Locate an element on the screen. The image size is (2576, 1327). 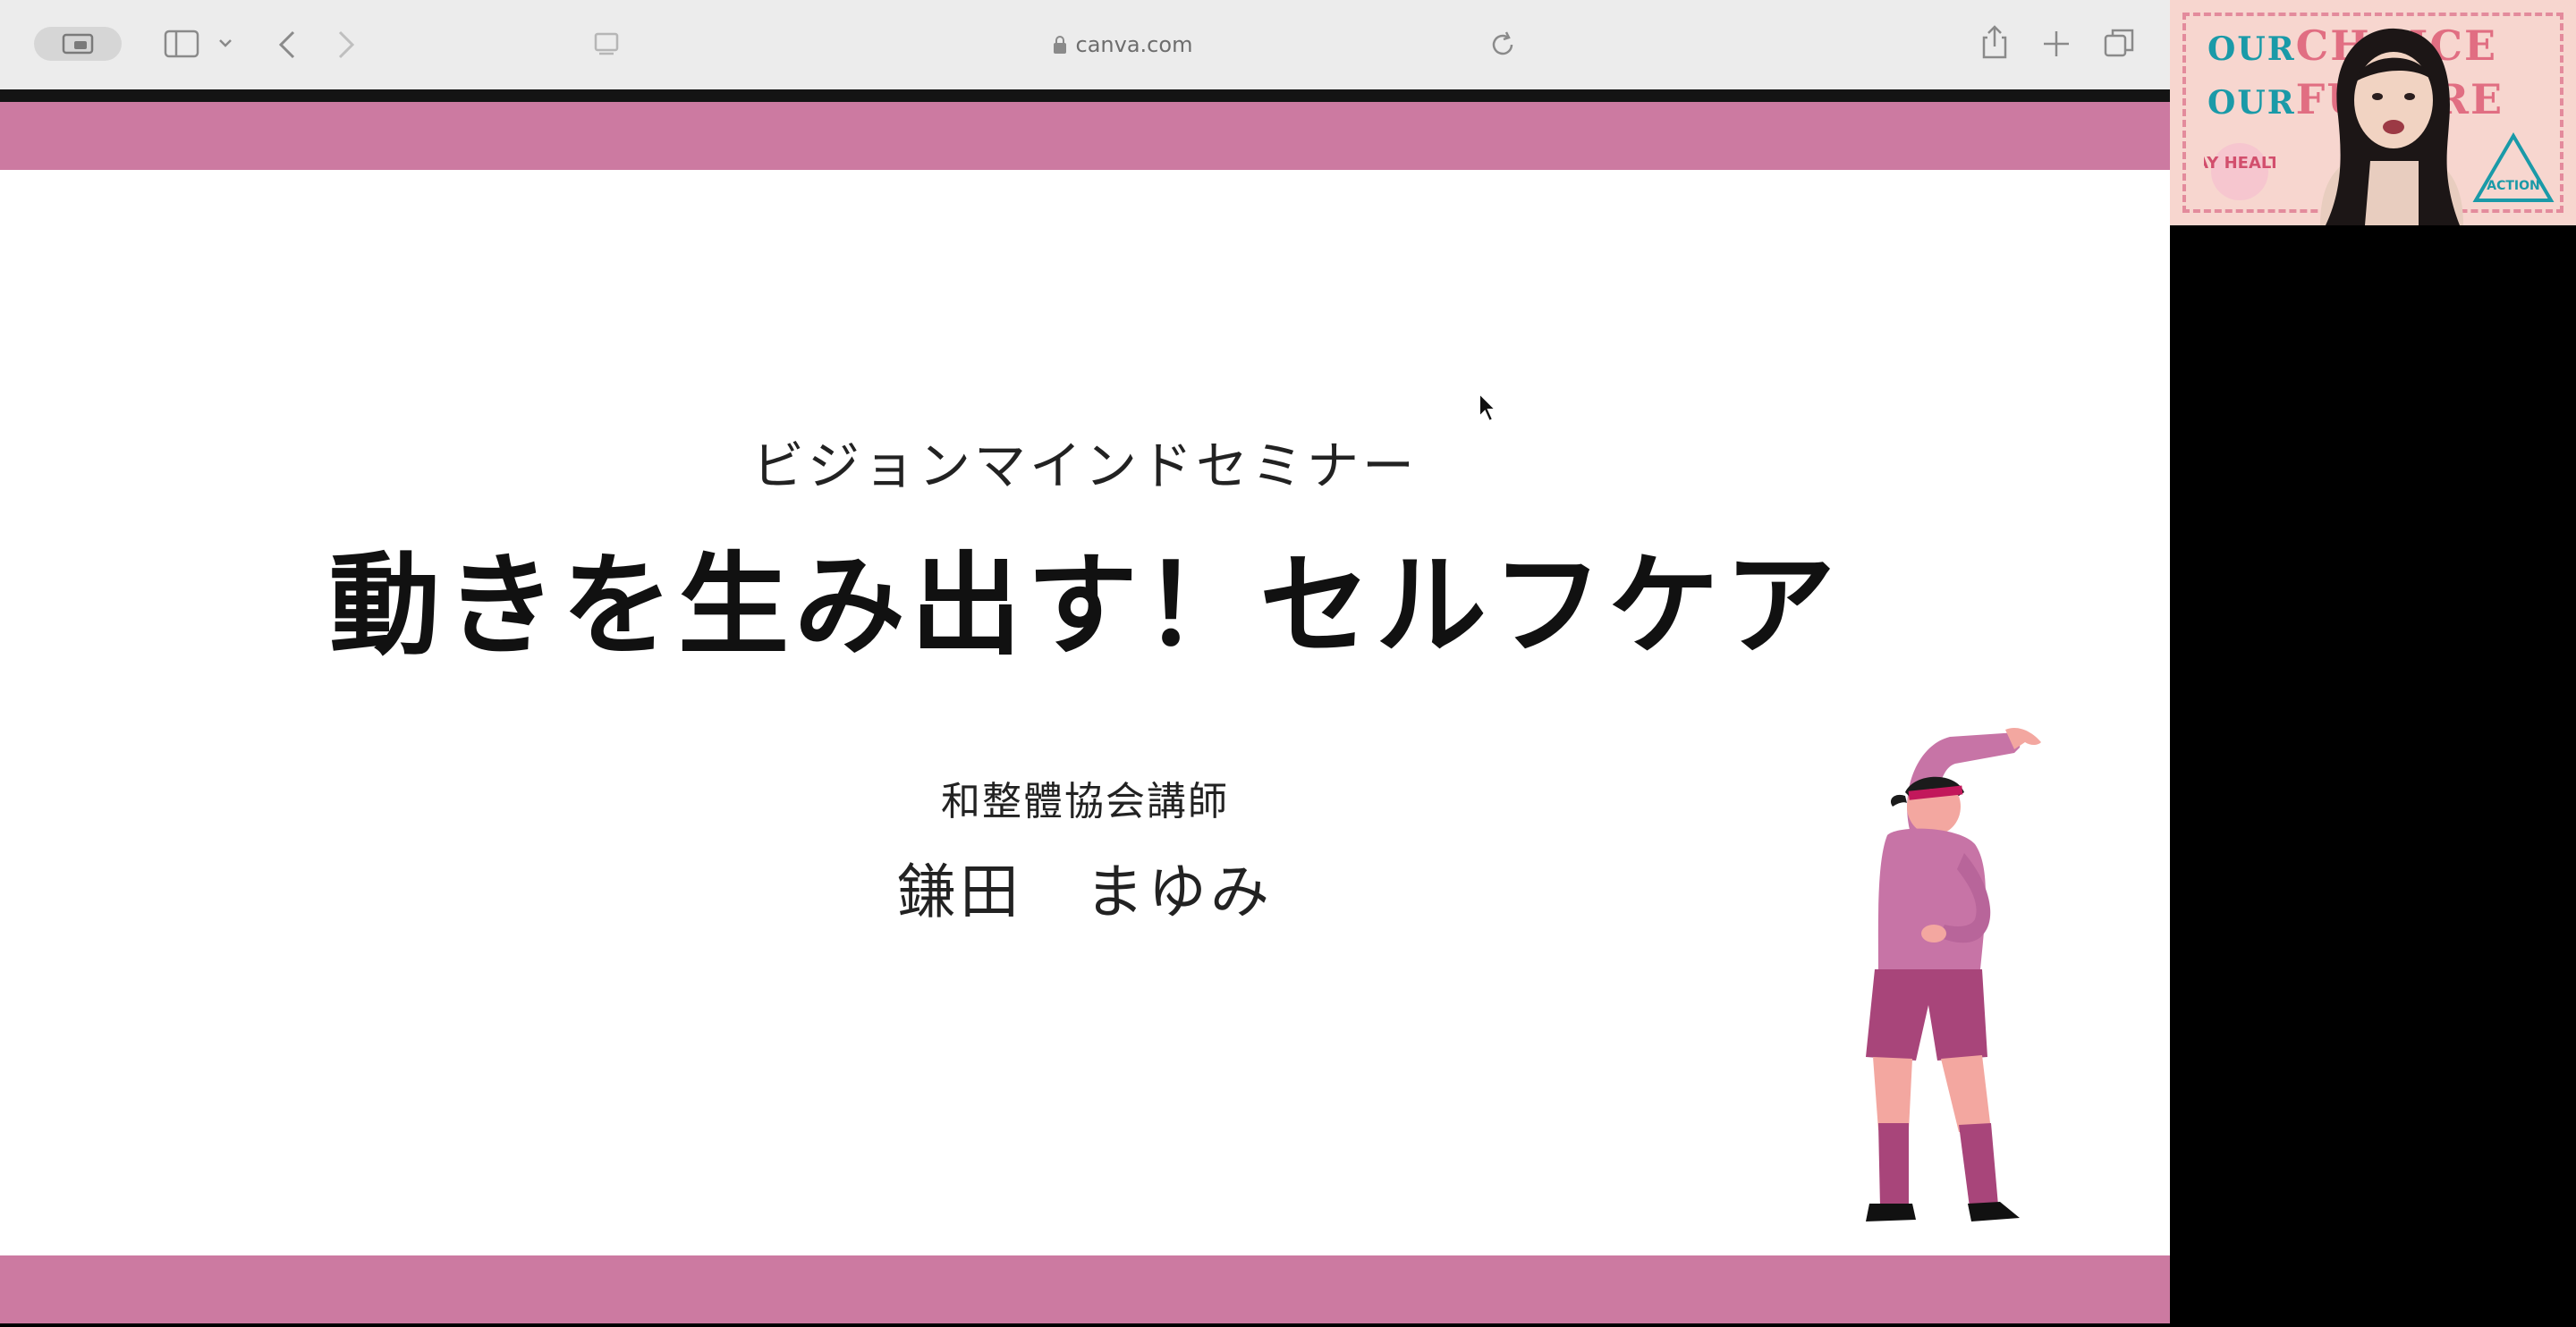
svg-text: STAY HEALTHY is located at coordinates (2239, 163).